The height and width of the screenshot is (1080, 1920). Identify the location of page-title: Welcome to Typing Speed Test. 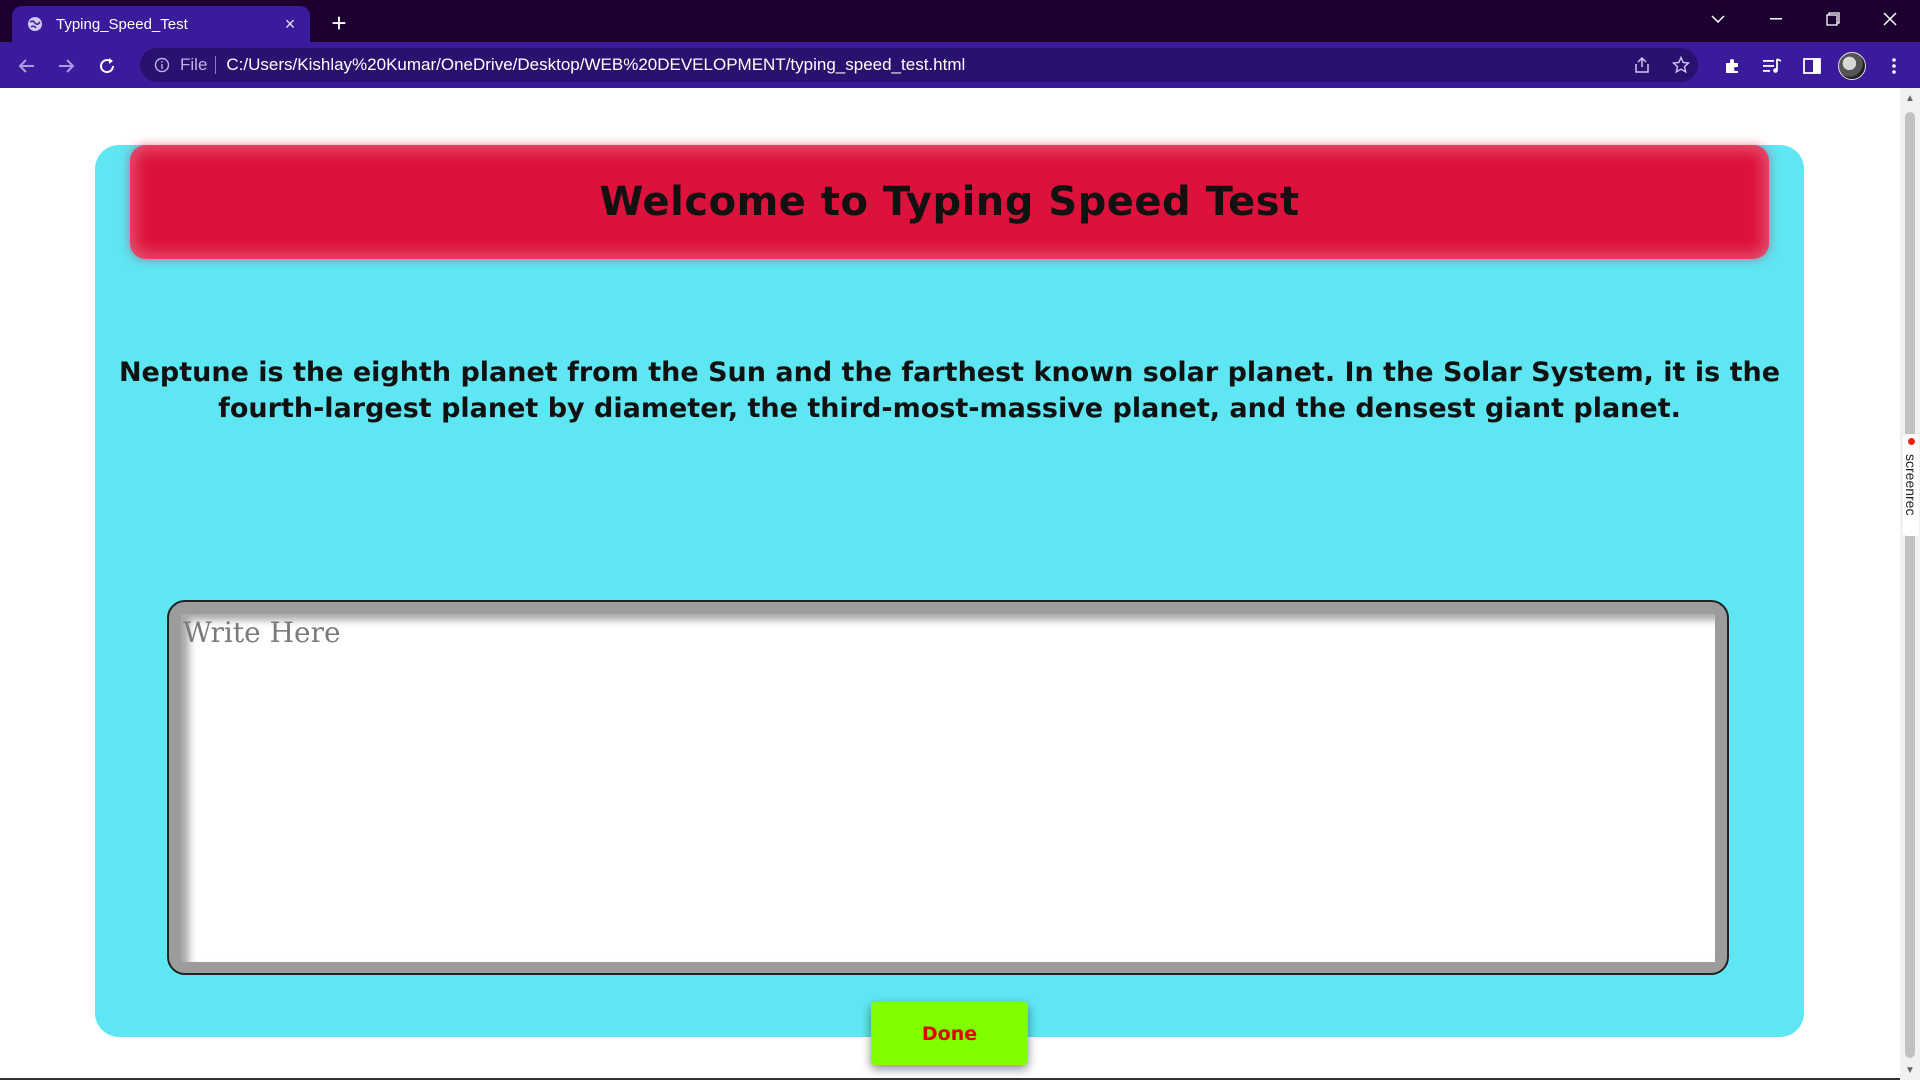
(949, 202).